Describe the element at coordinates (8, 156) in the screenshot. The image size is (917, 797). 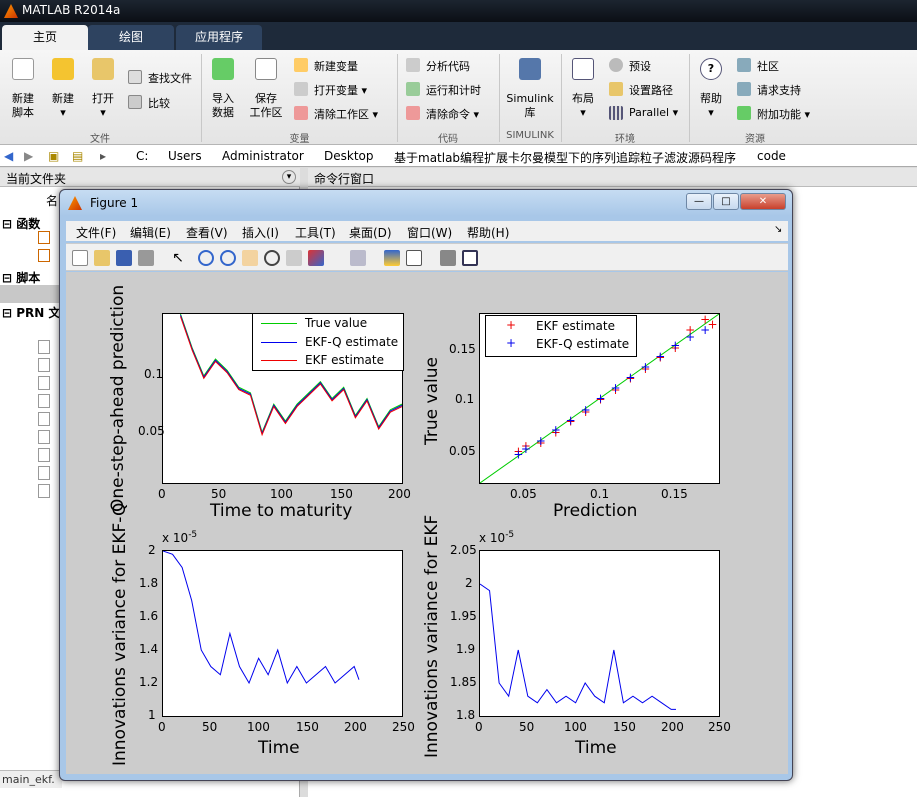
I see `back-icon: ◀` at that location.